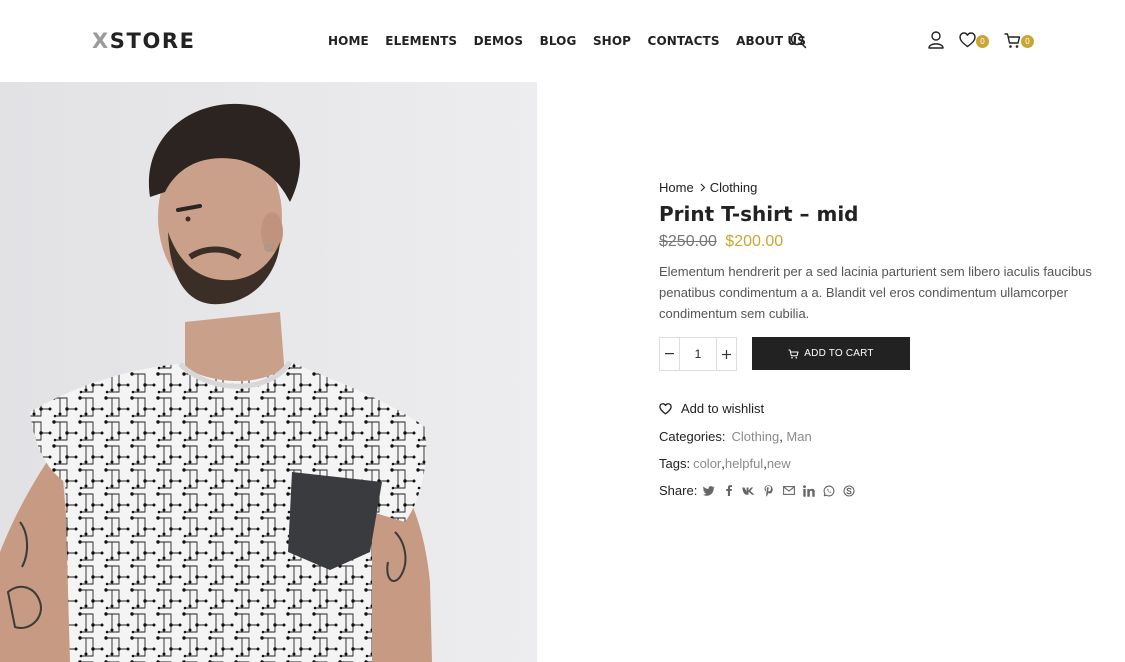 This screenshot has height=662, width=1125. What do you see at coordinates (688, 241) in the screenshot?
I see `old-price: $250.00` at bounding box center [688, 241].